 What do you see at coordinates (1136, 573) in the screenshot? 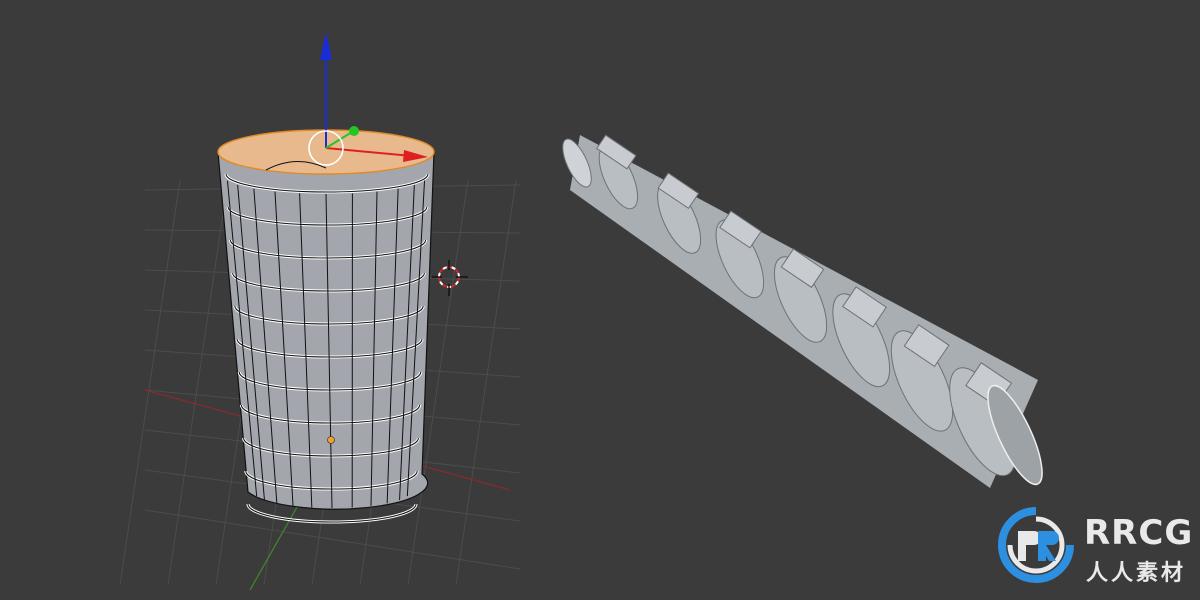
I see `watermark-subtitle: 人人素材` at bounding box center [1136, 573].